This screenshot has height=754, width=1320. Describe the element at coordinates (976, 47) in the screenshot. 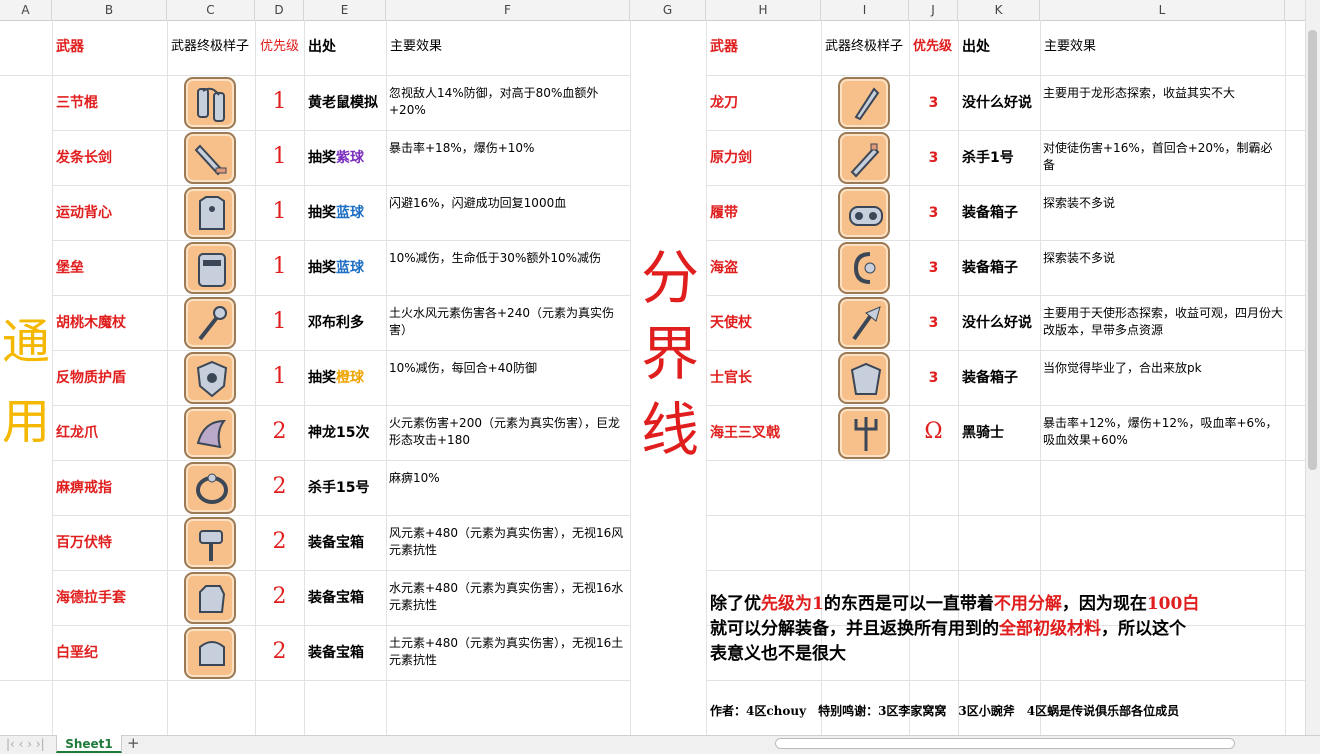

I see `right-header-source: 出处` at that location.